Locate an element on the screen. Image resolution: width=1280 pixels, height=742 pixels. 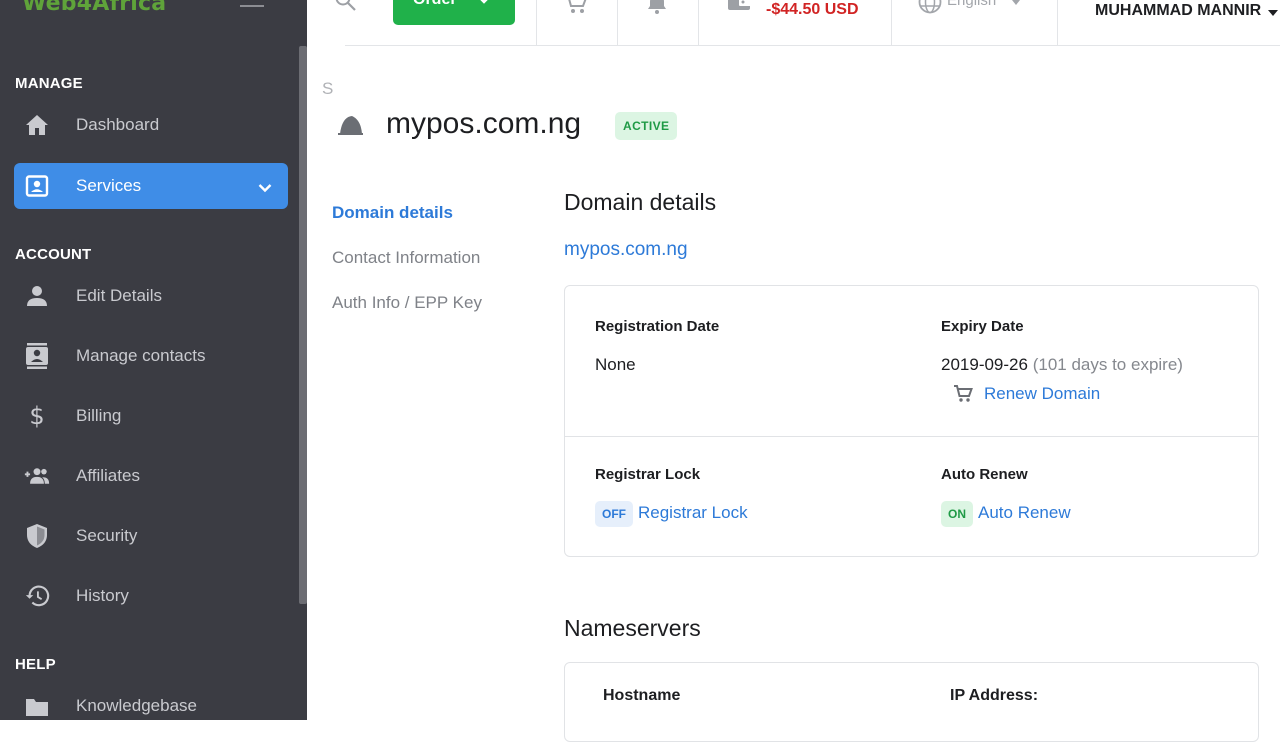
registration-date-value: None is located at coordinates (615, 364).